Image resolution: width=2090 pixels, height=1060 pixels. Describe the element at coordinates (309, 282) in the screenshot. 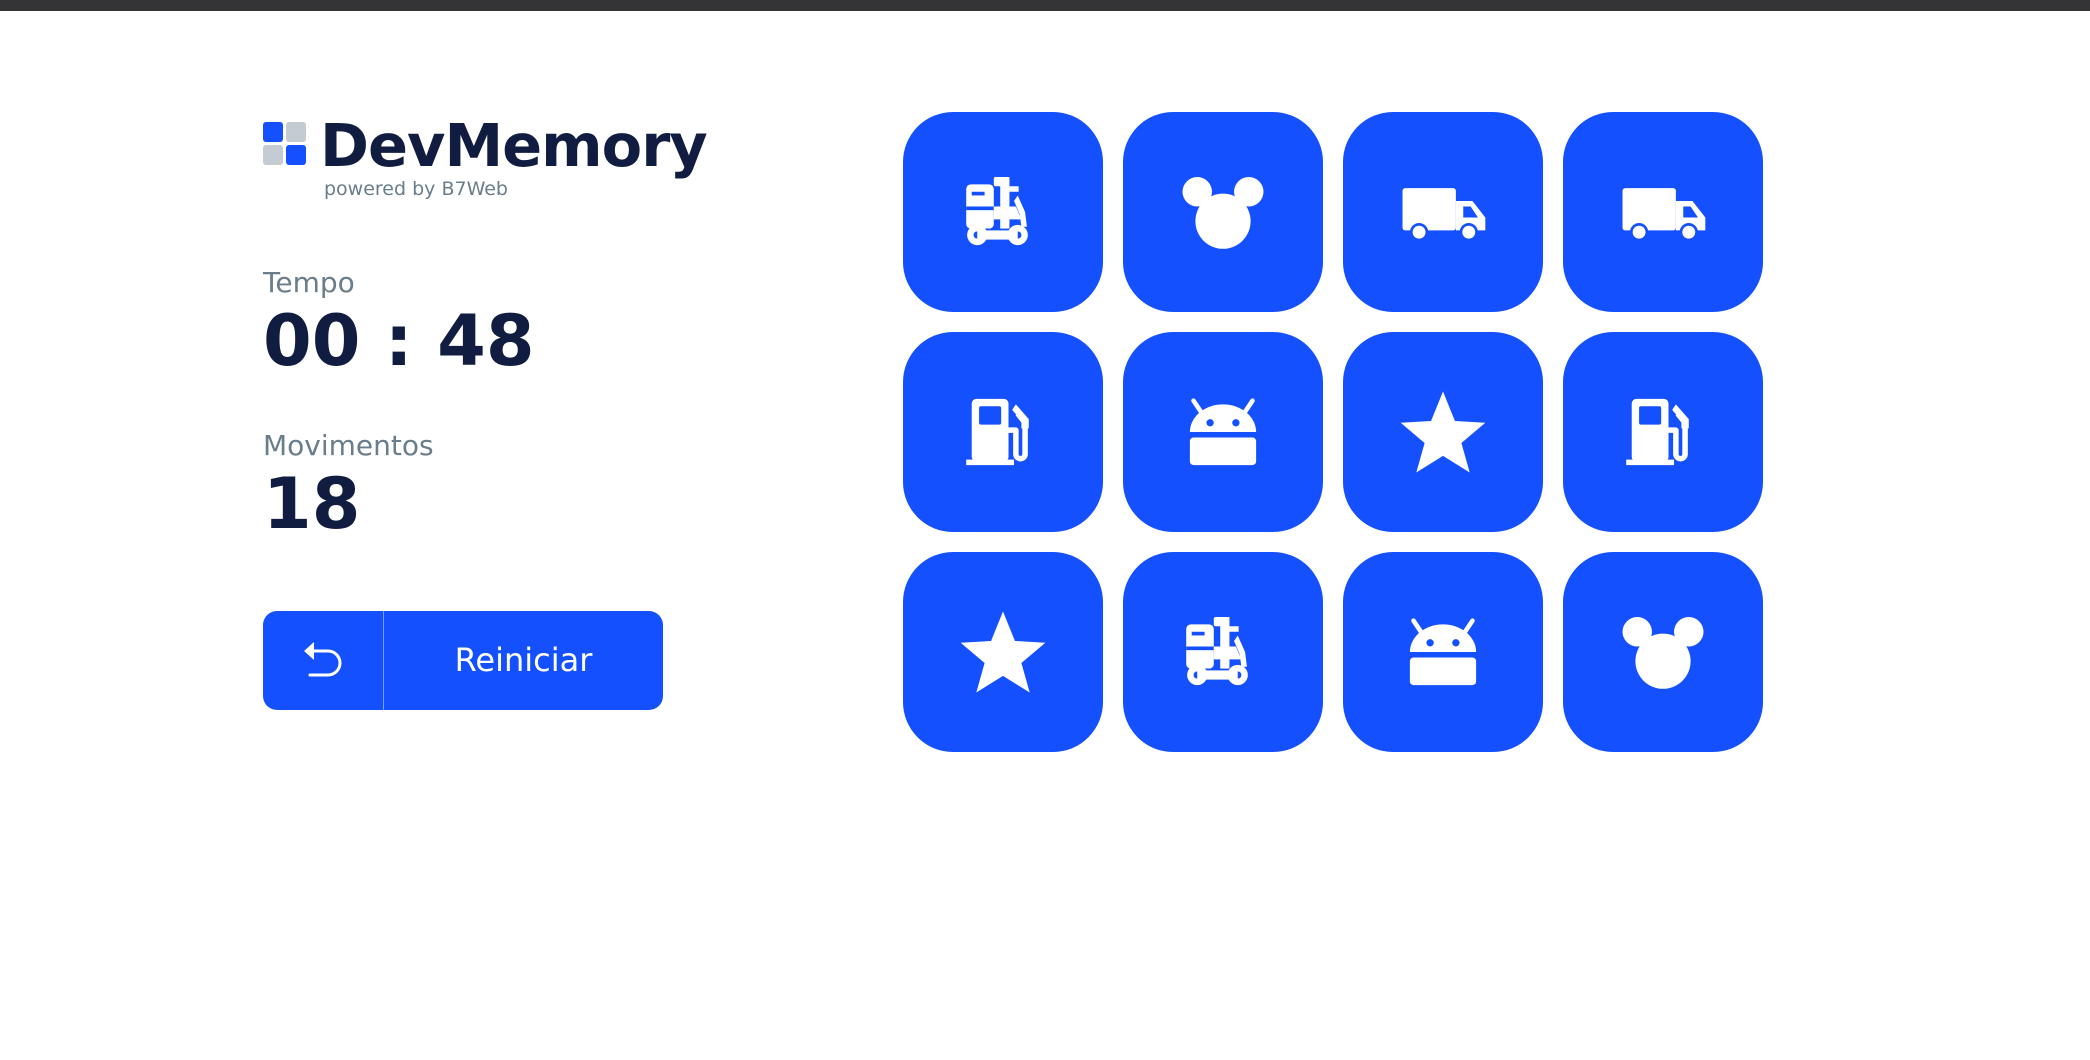

I see `time-label: Tempo` at that location.